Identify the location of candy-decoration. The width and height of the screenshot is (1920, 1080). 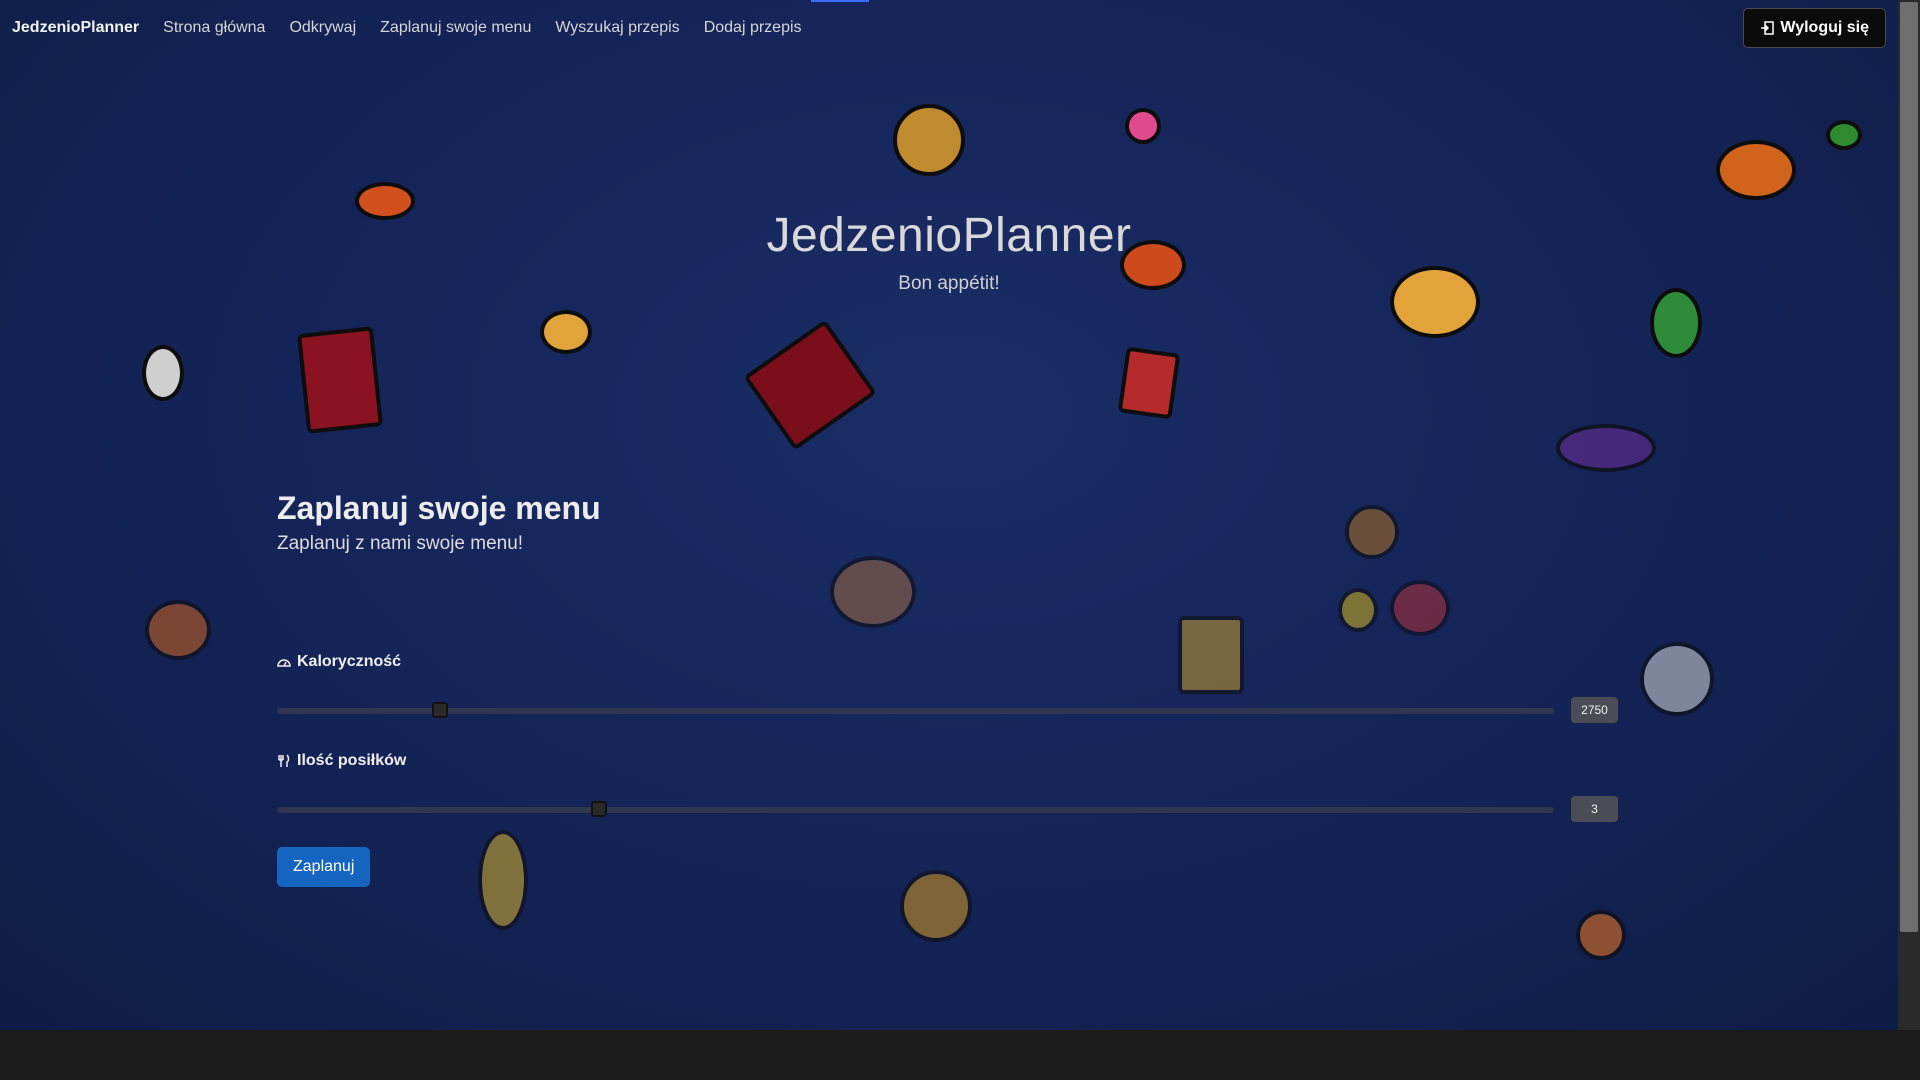
(1844, 135).